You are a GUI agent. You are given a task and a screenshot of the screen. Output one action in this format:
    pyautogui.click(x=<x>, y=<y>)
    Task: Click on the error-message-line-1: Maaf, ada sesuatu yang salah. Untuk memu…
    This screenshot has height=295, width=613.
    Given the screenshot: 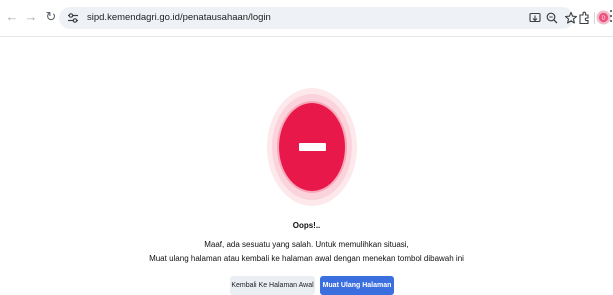 What is the action you would take?
    pyautogui.click(x=306, y=244)
    